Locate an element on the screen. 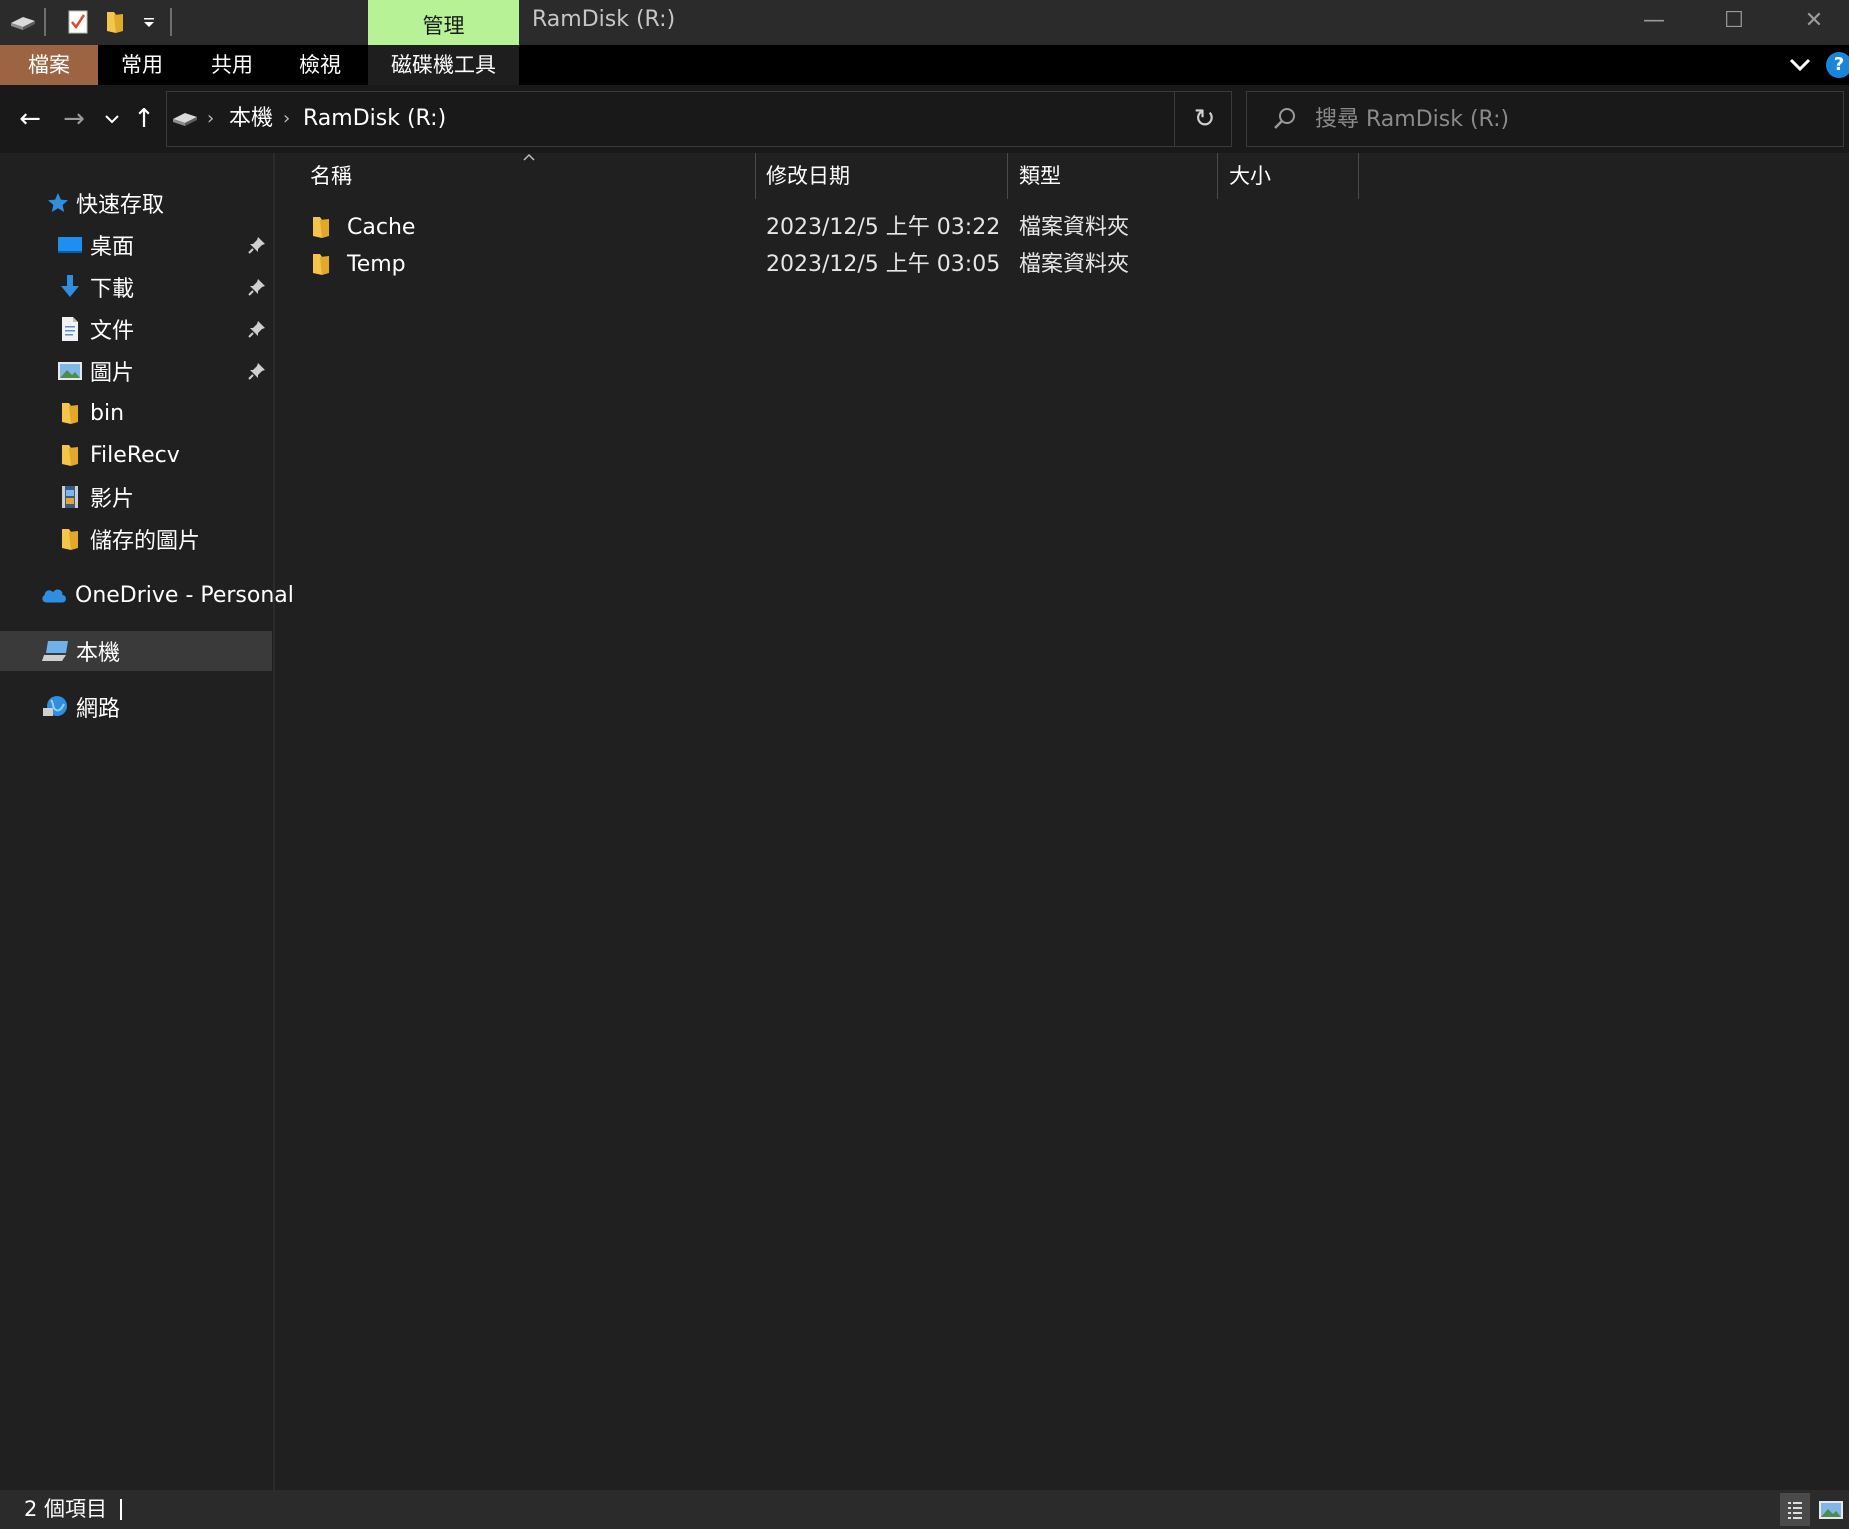 The width and height of the screenshot is (1849, 1529). item-count: 2 個項目 is located at coordinates (66, 1509).